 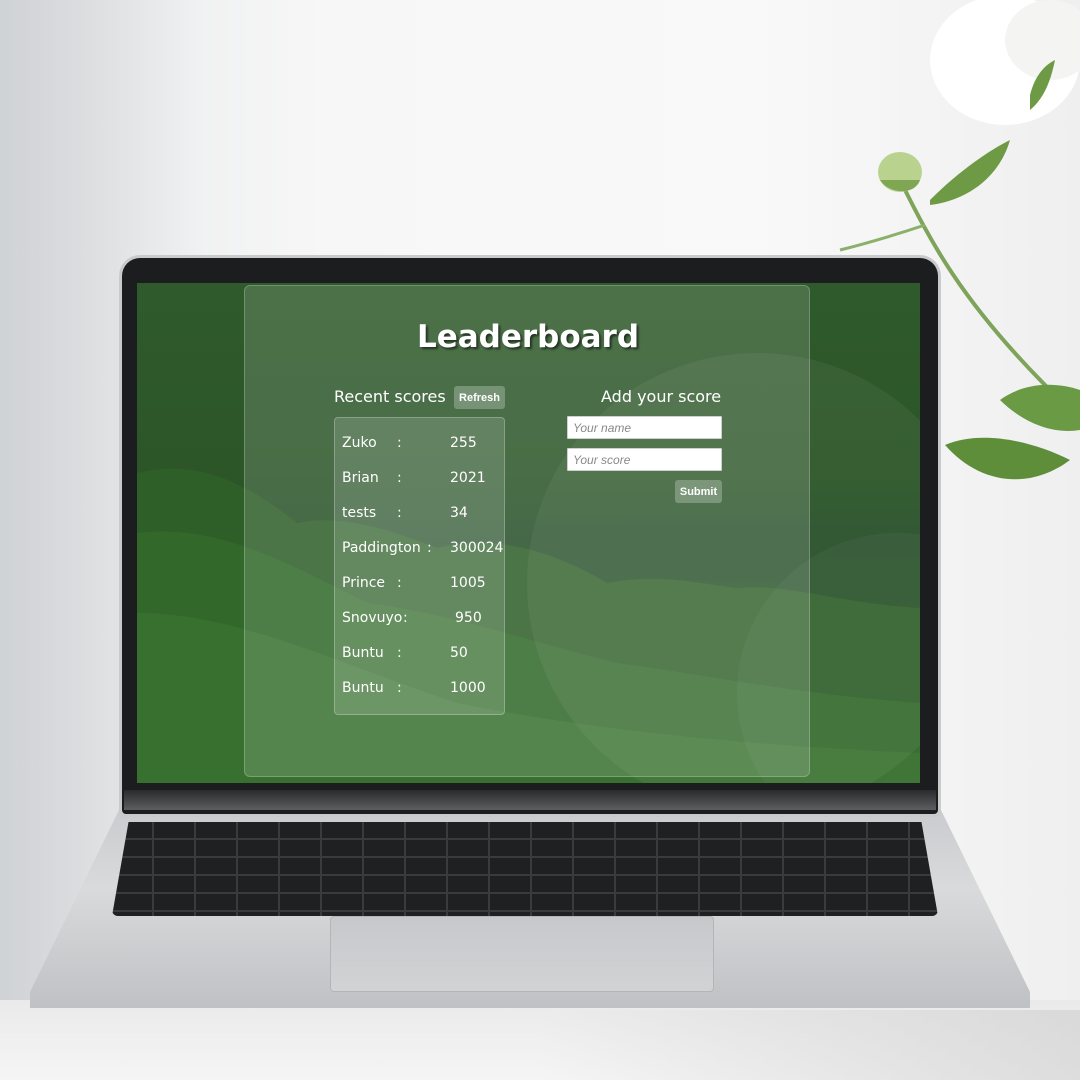 What do you see at coordinates (424, 480) in the screenshot?
I see `list-item: Brian : 2021` at bounding box center [424, 480].